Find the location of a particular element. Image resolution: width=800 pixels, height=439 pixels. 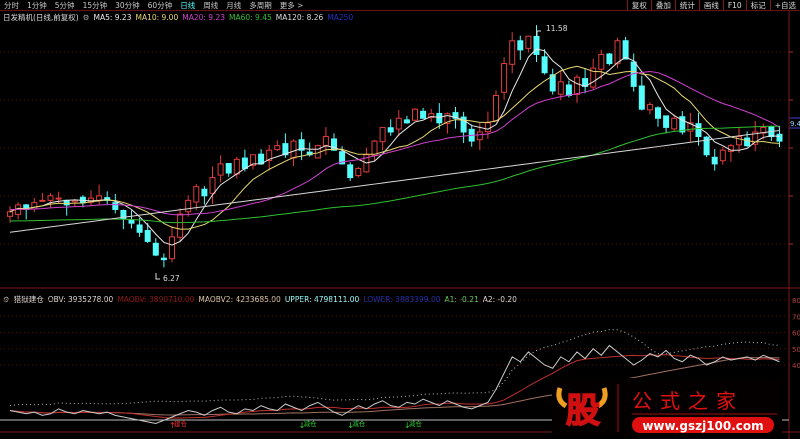

svg-text: www.gszj100.com is located at coordinates (702, 426).